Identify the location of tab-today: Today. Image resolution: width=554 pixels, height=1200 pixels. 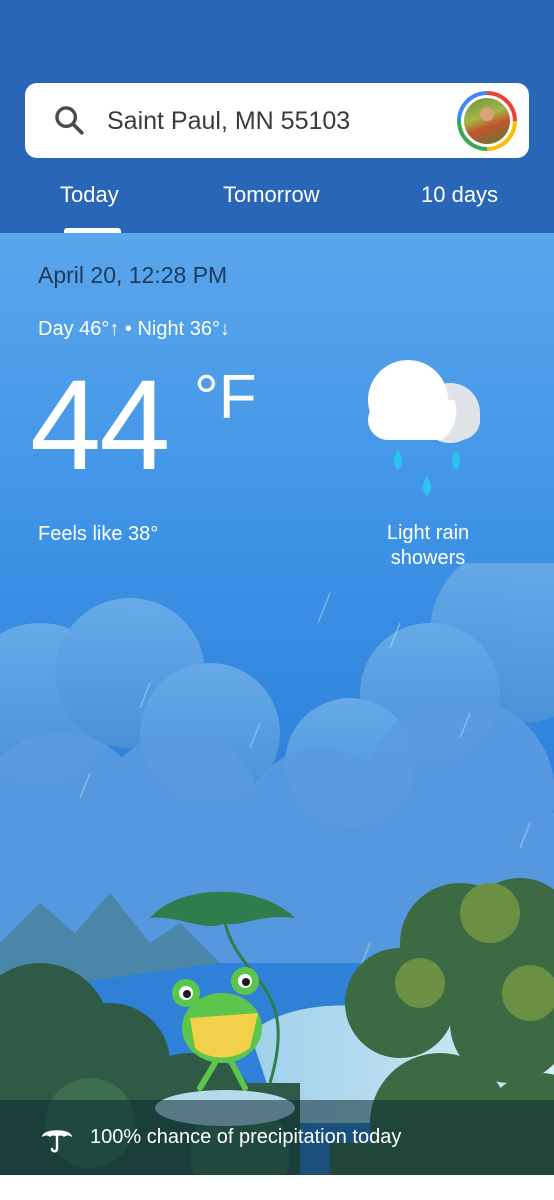
(89, 195).